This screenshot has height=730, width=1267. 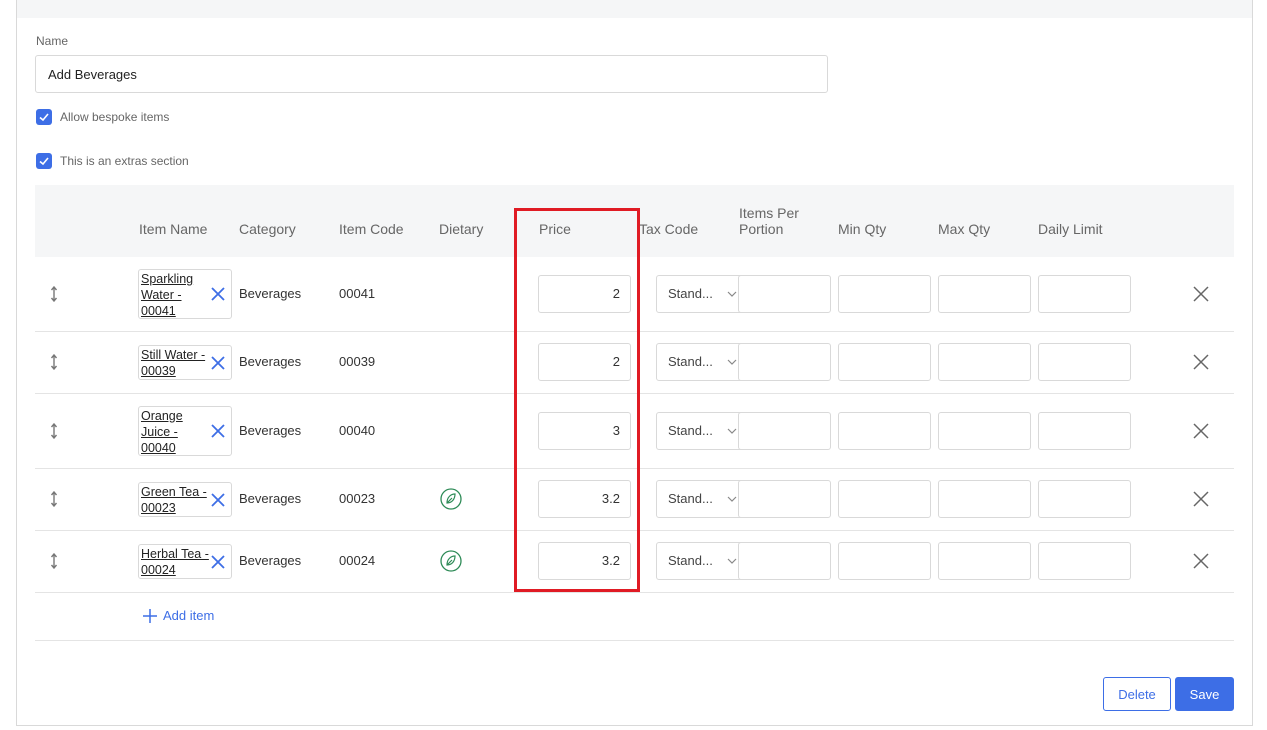 I want to click on item-name-link: Orange Juice - 00040, so click(x=176, y=432).